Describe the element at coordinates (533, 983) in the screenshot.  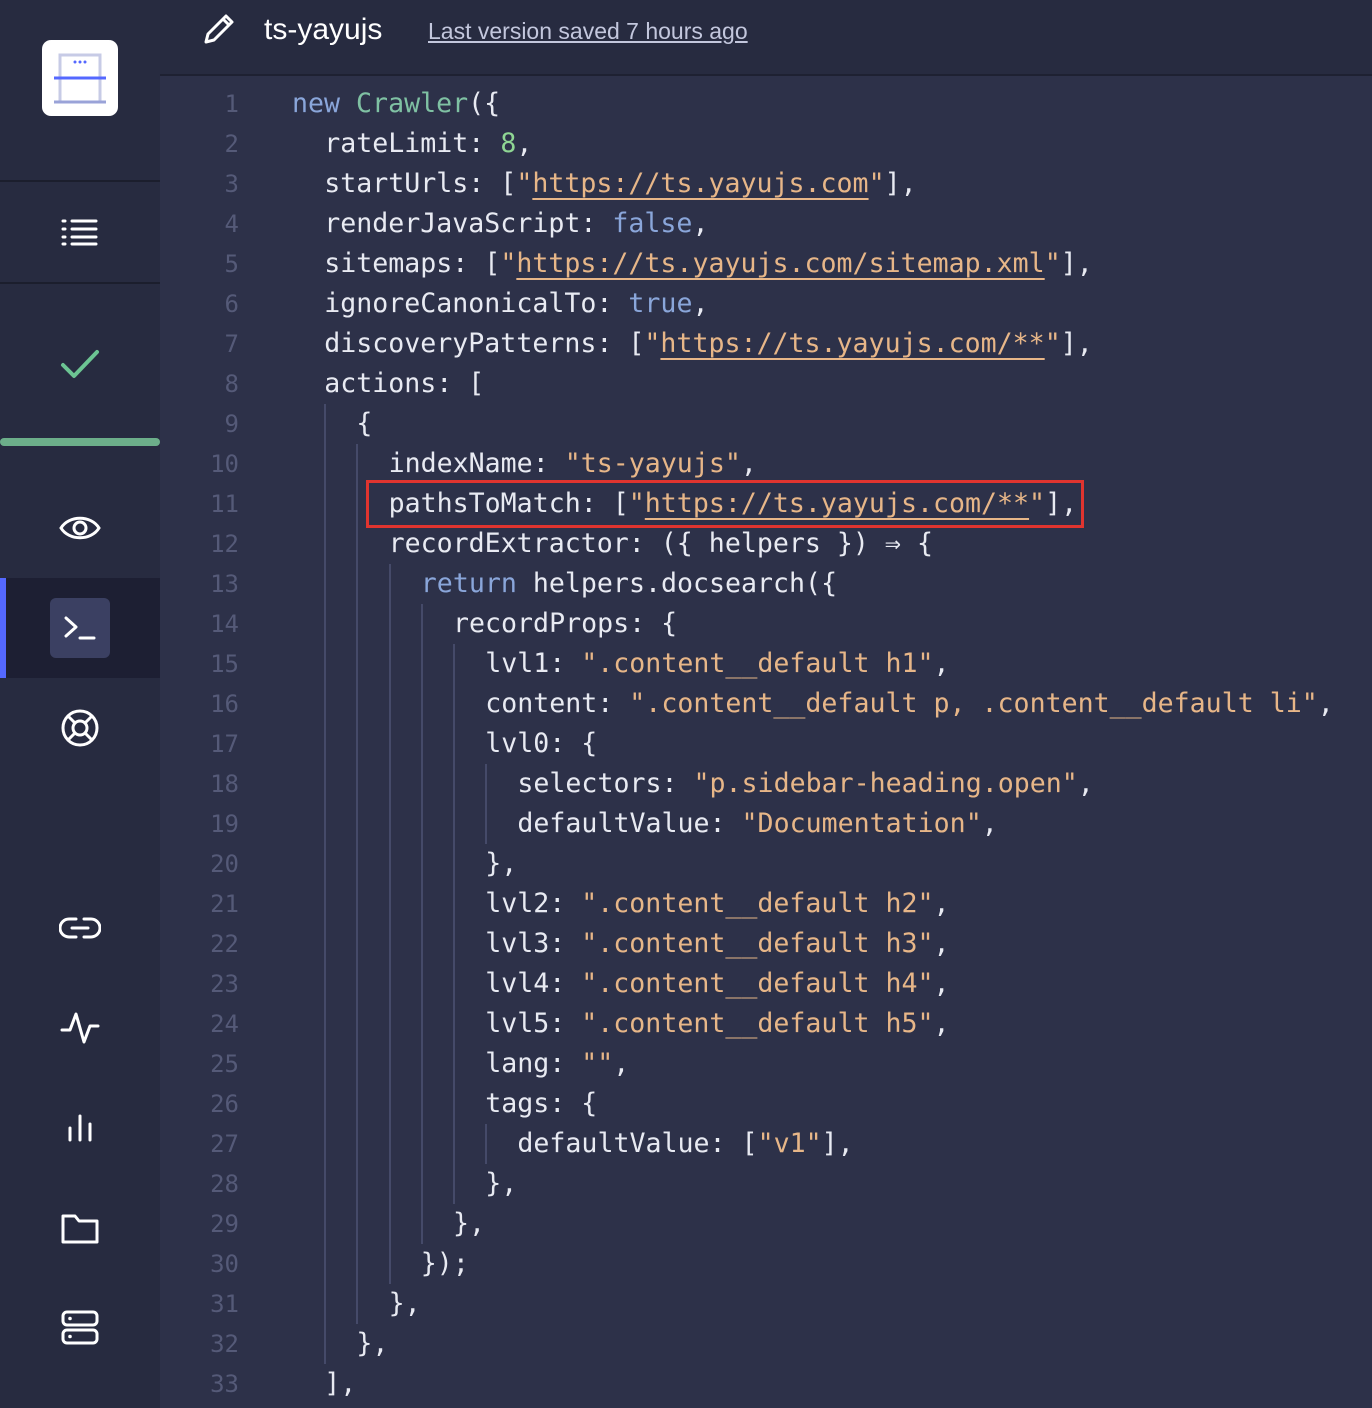
I see `code-token: lvl4:` at that location.